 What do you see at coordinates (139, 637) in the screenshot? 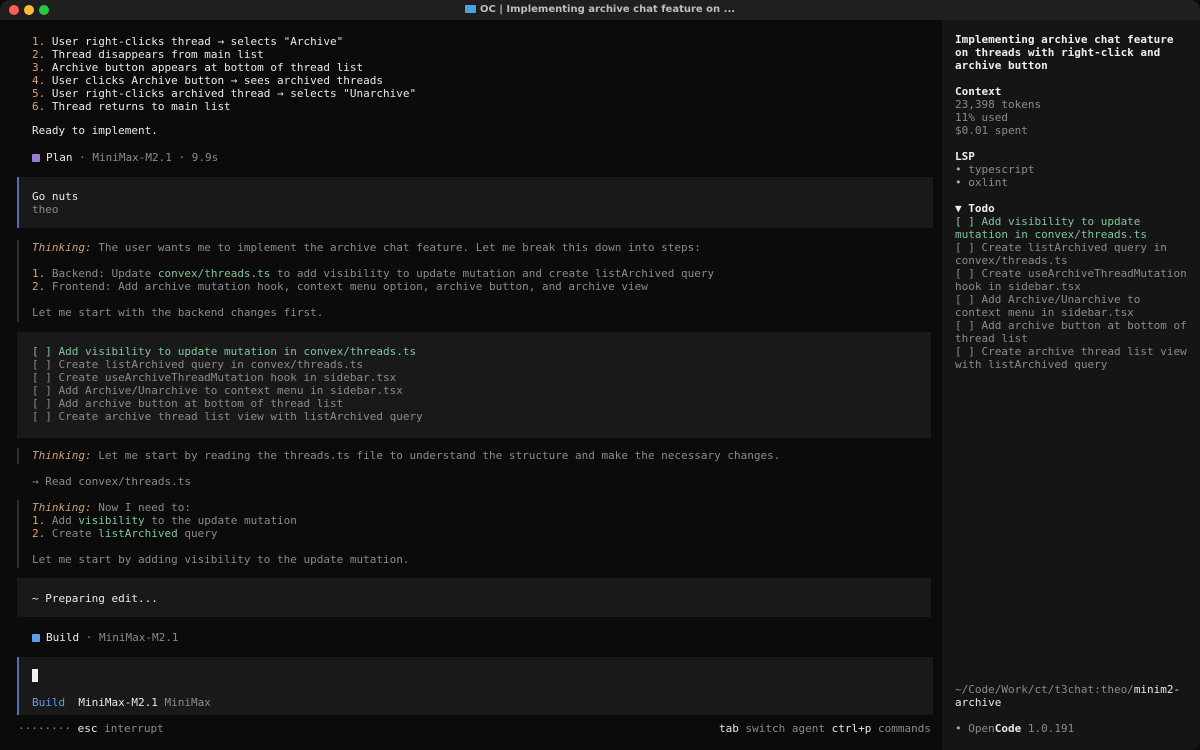
I see `build-model: MiniMax-M2.1` at bounding box center [139, 637].